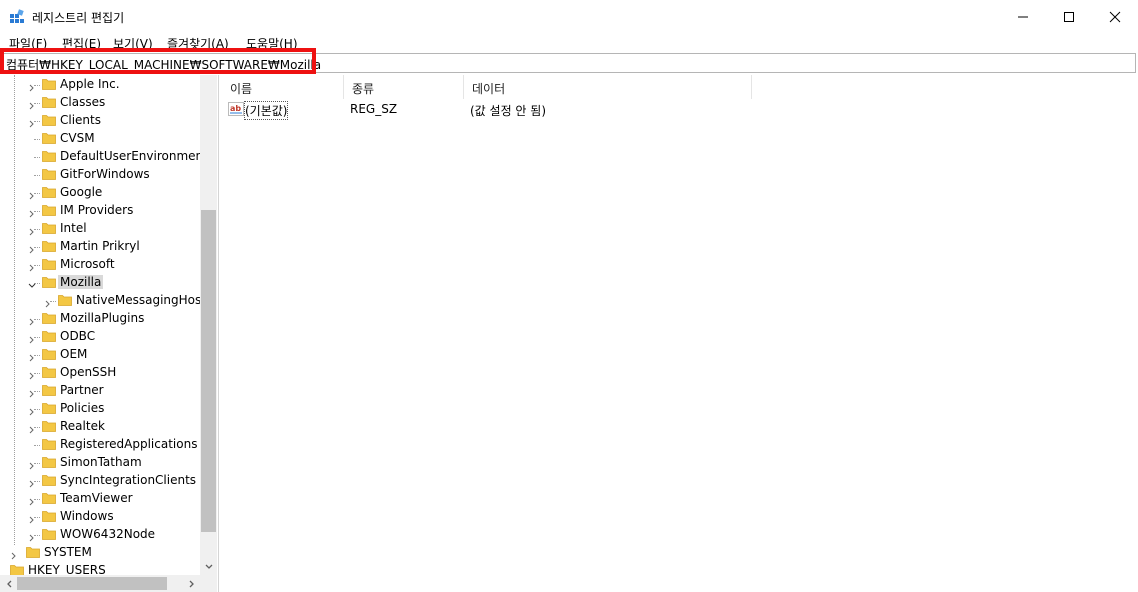 The image size is (1138, 592). I want to click on scroll-left-arrow, so click(8, 583).